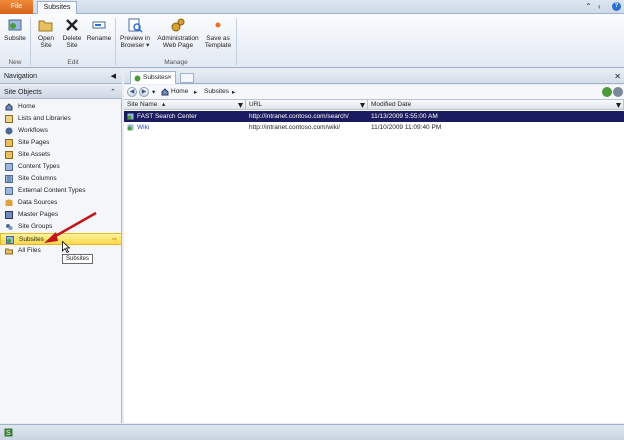 Image resolution: width=624 pixels, height=440 pixels. I want to click on collapse-site-objects-icon: ⌃, so click(113, 92).